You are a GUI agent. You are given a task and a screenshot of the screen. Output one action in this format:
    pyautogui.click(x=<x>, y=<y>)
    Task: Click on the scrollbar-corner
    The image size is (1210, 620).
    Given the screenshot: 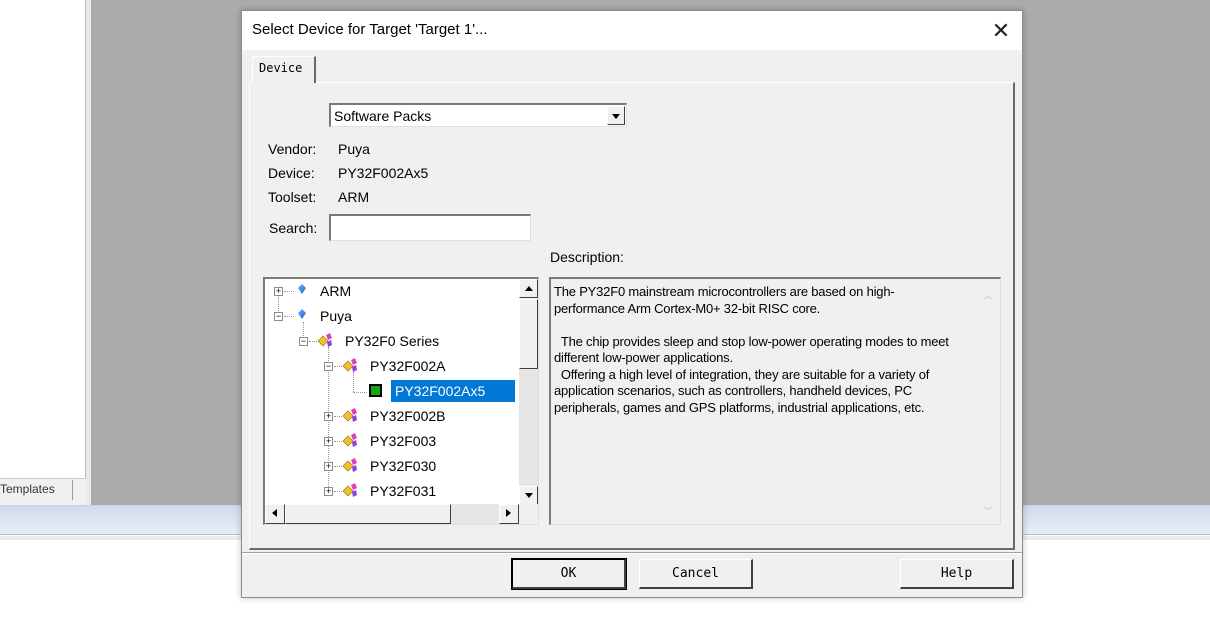 What is the action you would take?
    pyautogui.click(x=528, y=514)
    